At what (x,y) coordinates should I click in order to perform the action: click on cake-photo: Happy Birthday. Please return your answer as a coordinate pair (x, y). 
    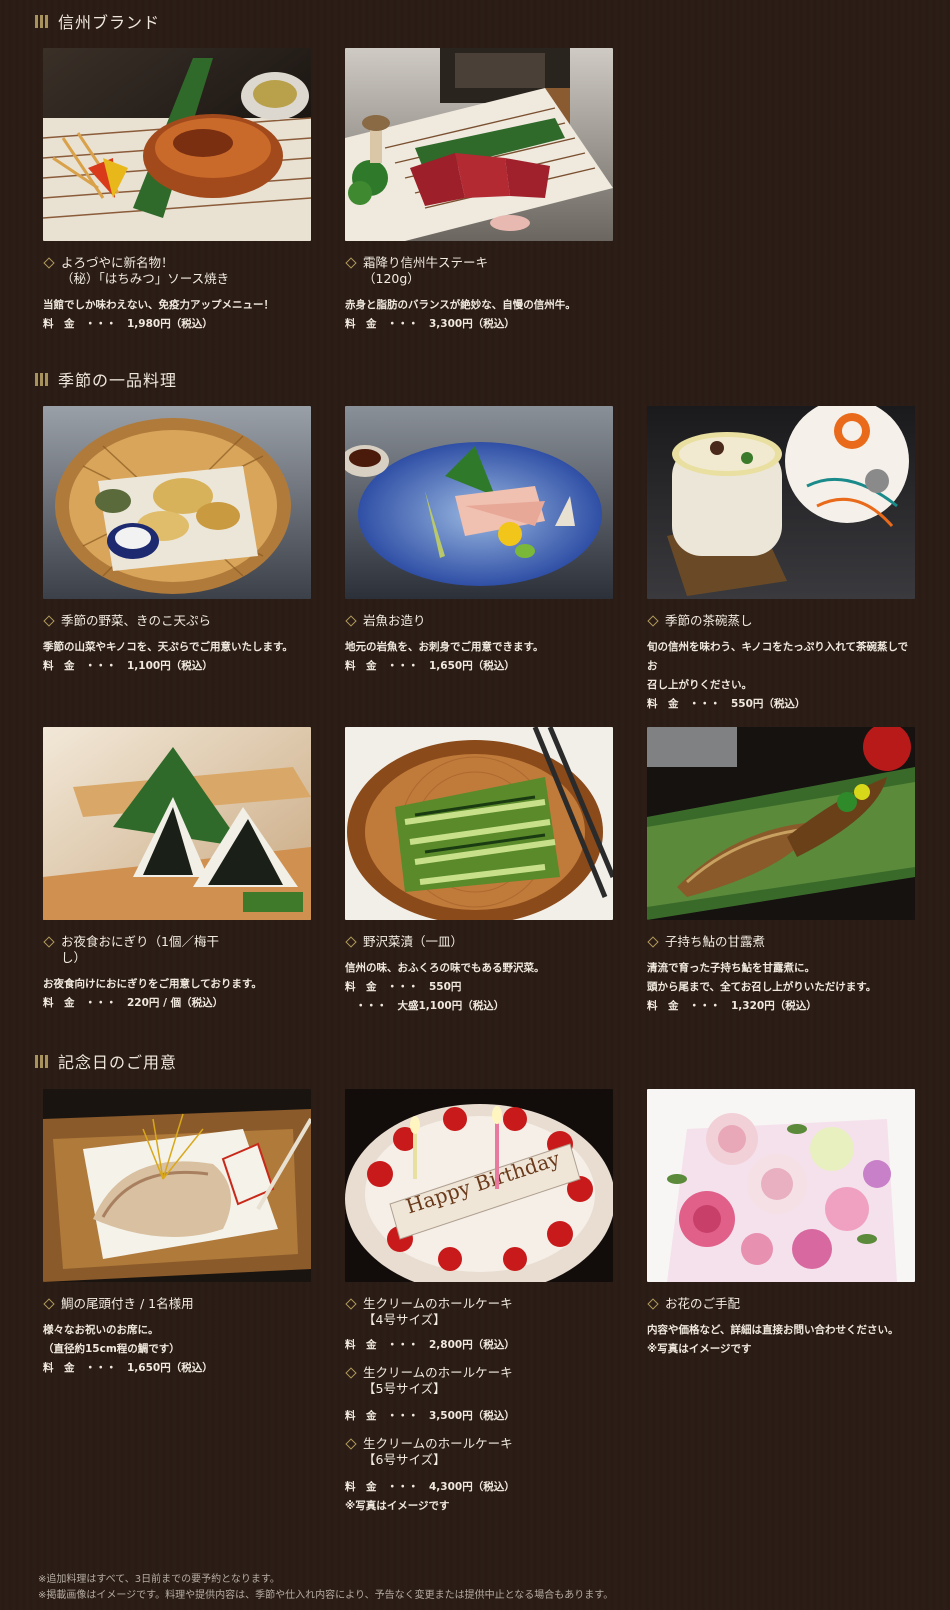
    Looking at the image, I should click on (479, 1185).